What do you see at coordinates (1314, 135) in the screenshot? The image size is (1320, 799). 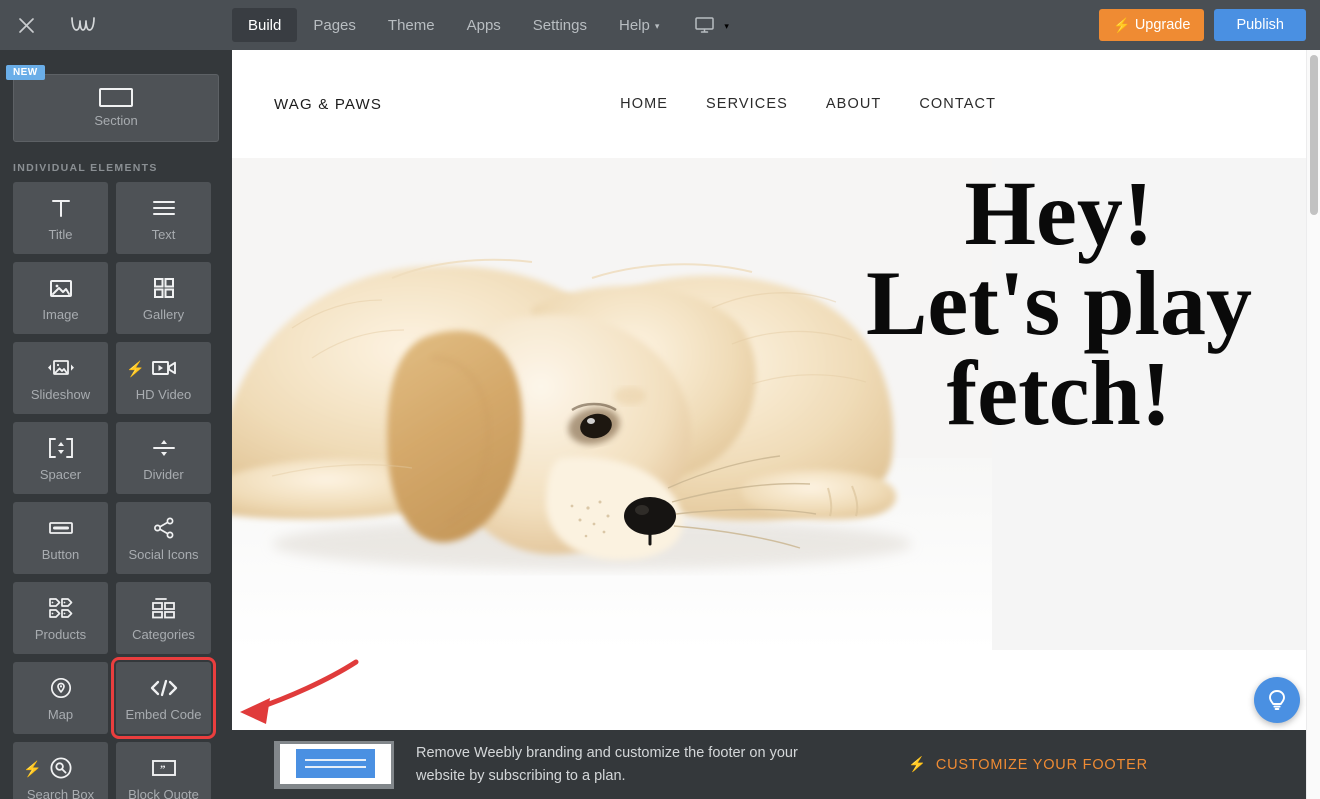 I see `canvas-scrollbar-thumb` at bounding box center [1314, 135].